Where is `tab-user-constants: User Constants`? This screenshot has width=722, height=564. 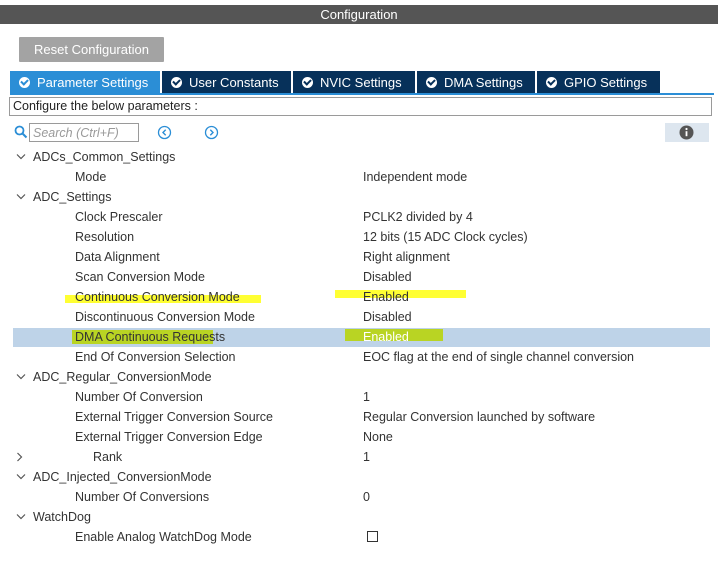
tab-user-constants: User Constants is located at coordinates (226, 82).